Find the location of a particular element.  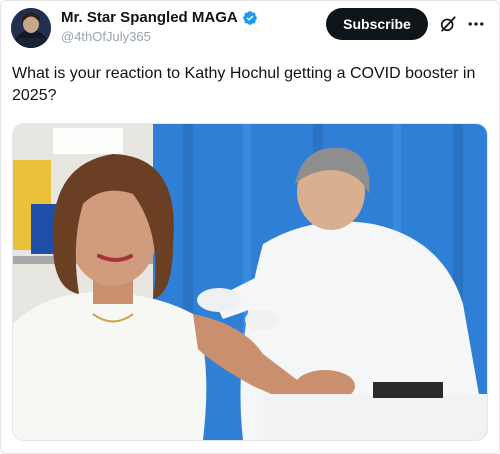

author-handle: @4thOfJuly365 is located at coordinates (106, 36).